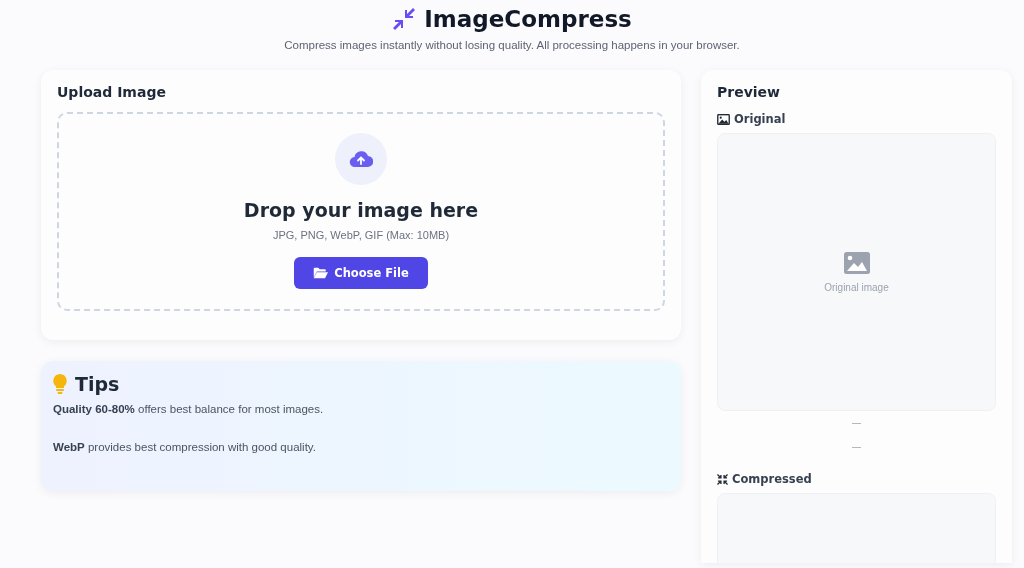 Image resolution: width=1024 pixels, height=568 pixels. I want to click on tips-title: Tips, so click(97, 384).